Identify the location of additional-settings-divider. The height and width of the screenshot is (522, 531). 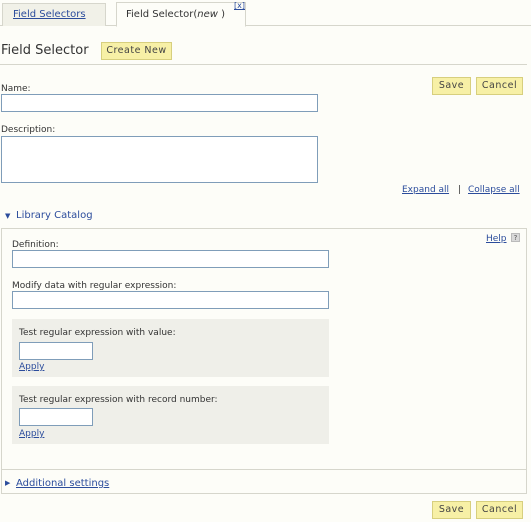
(264, 469).